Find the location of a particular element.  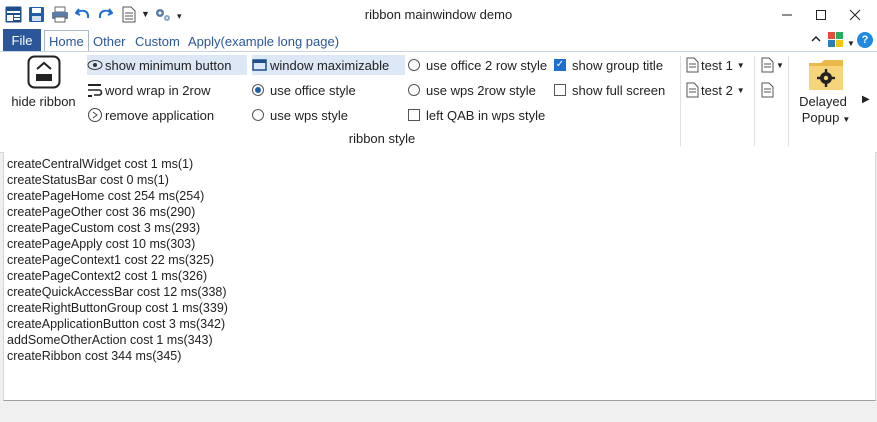

close-button is located at coordinates (855, 15).